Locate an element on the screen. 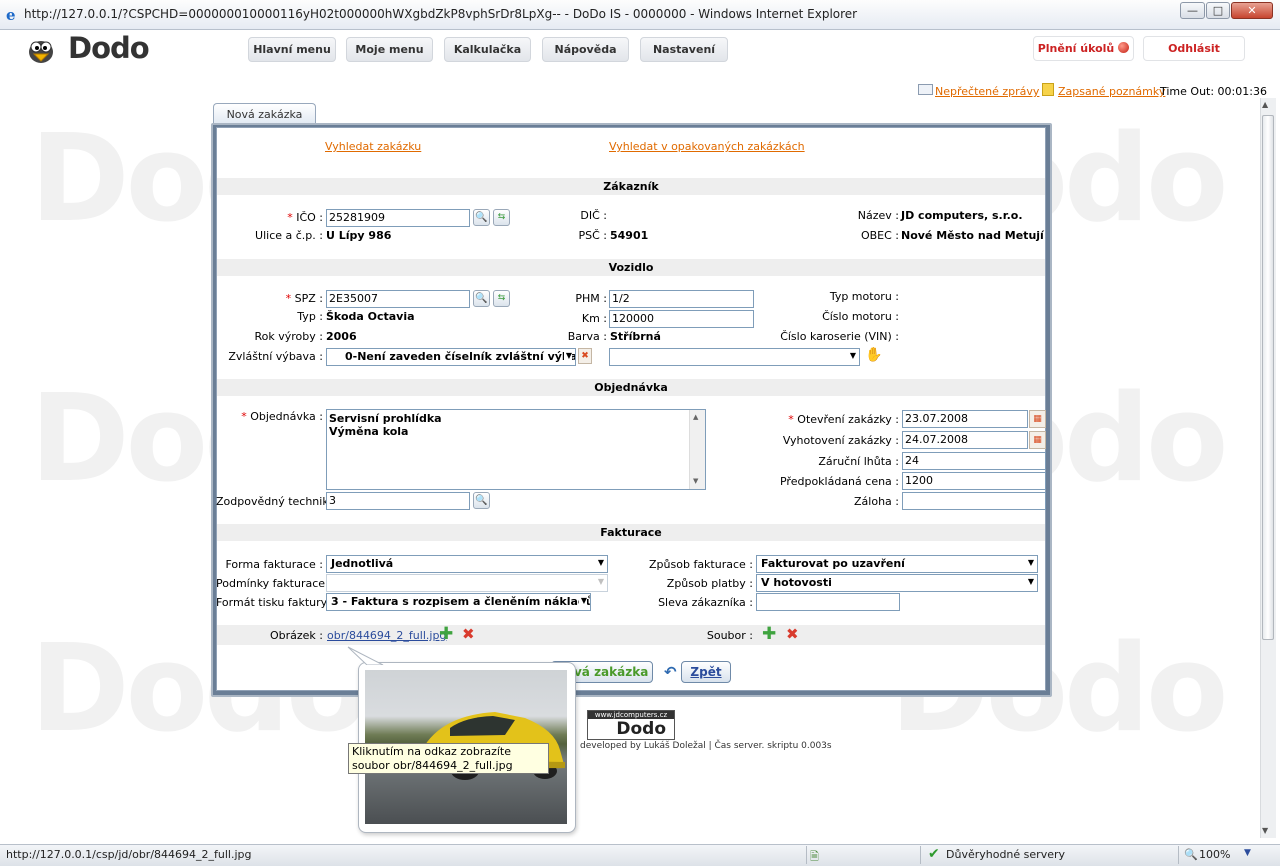 Image resolution: width=1280 pixels, height=867 pixels. tasks-label: Plnění úkolů is located at coordinates (1076, 48).